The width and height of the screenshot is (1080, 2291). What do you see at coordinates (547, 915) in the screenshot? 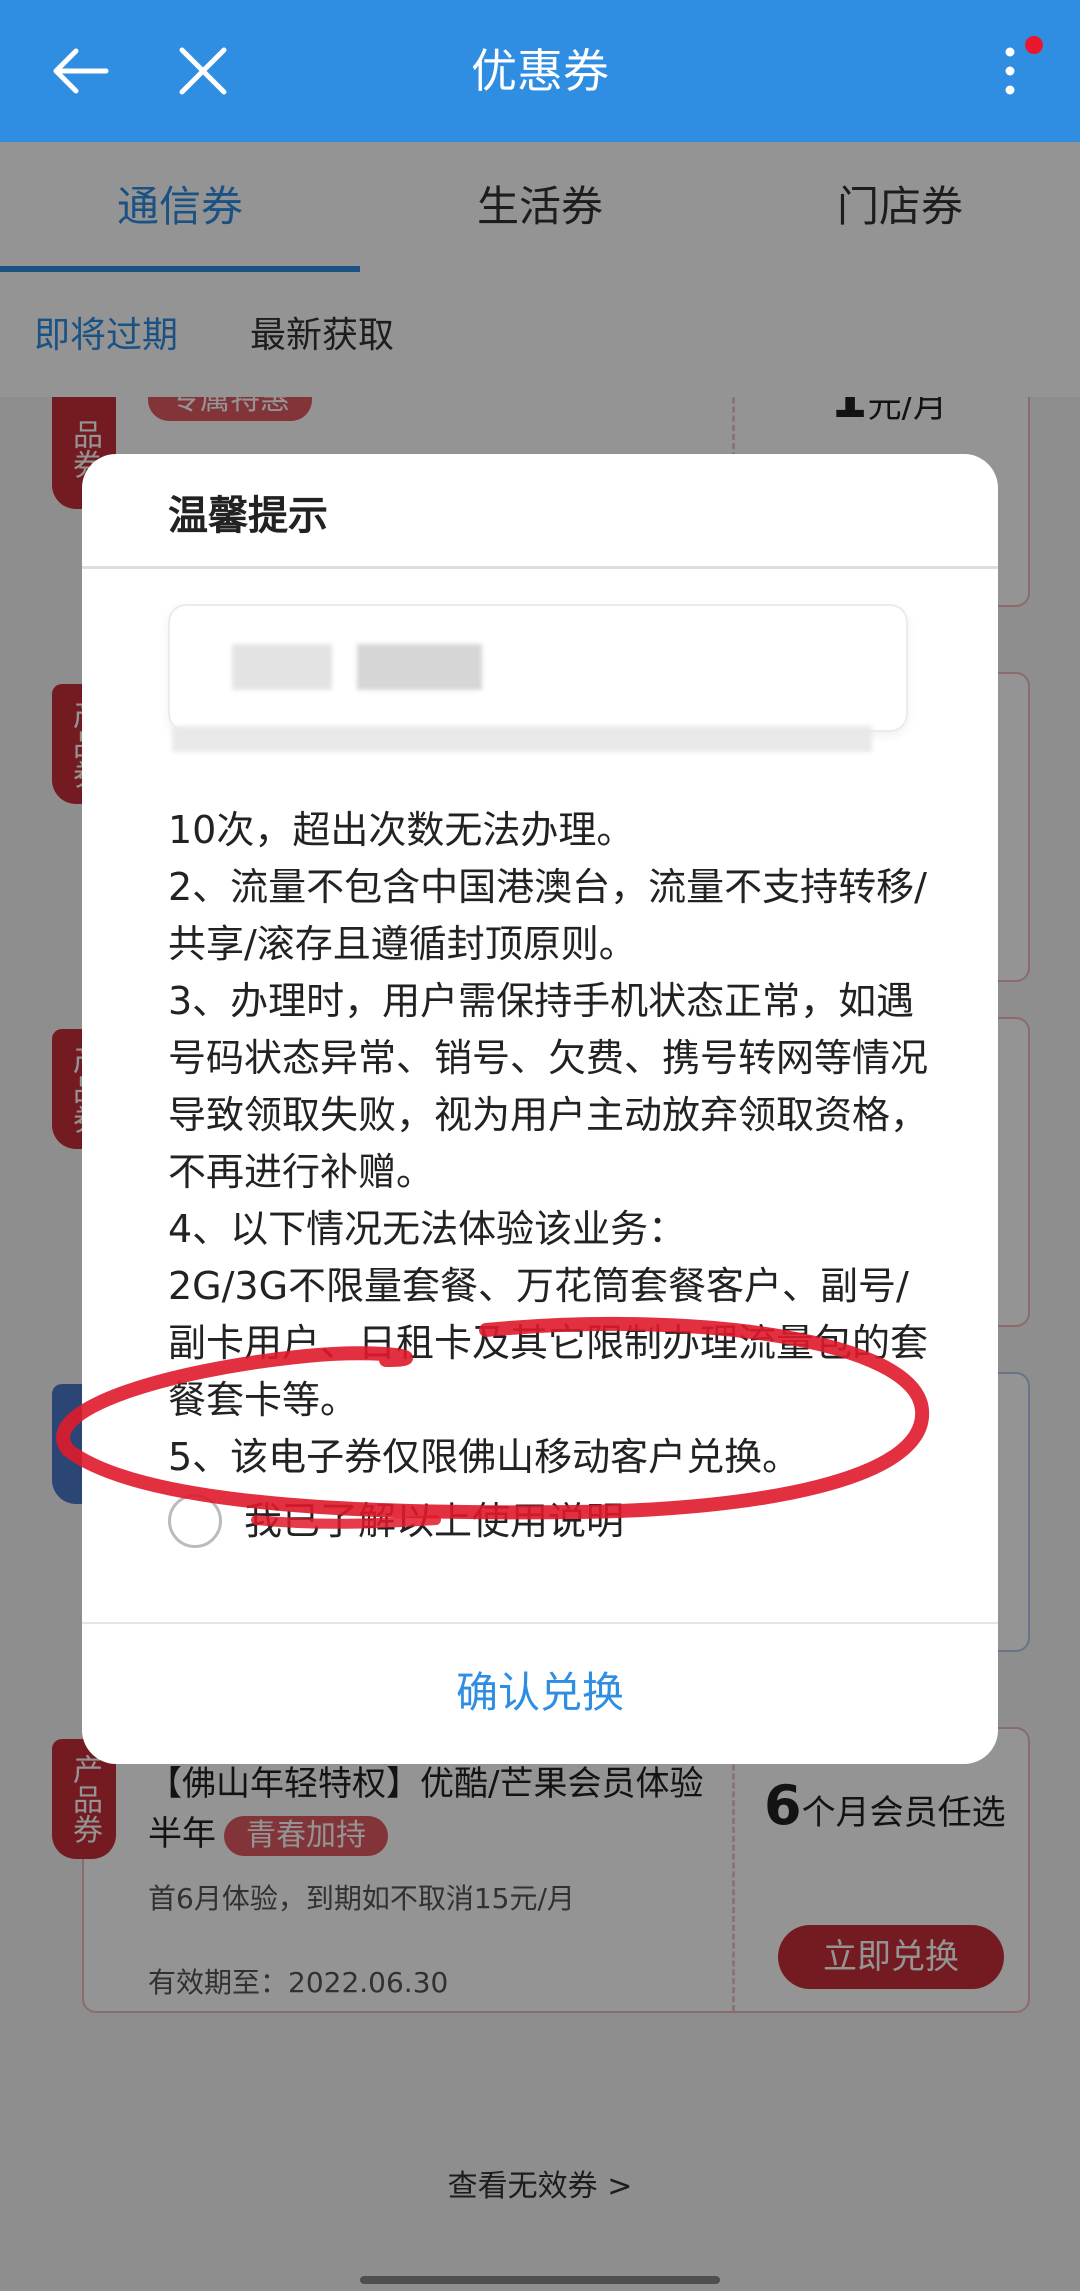
I see `dialog-line: 2、流量不包含中国港澳台，流量不支持转移/共享/滚存且遵循封顶原则。` at bounding box center [547, 915].